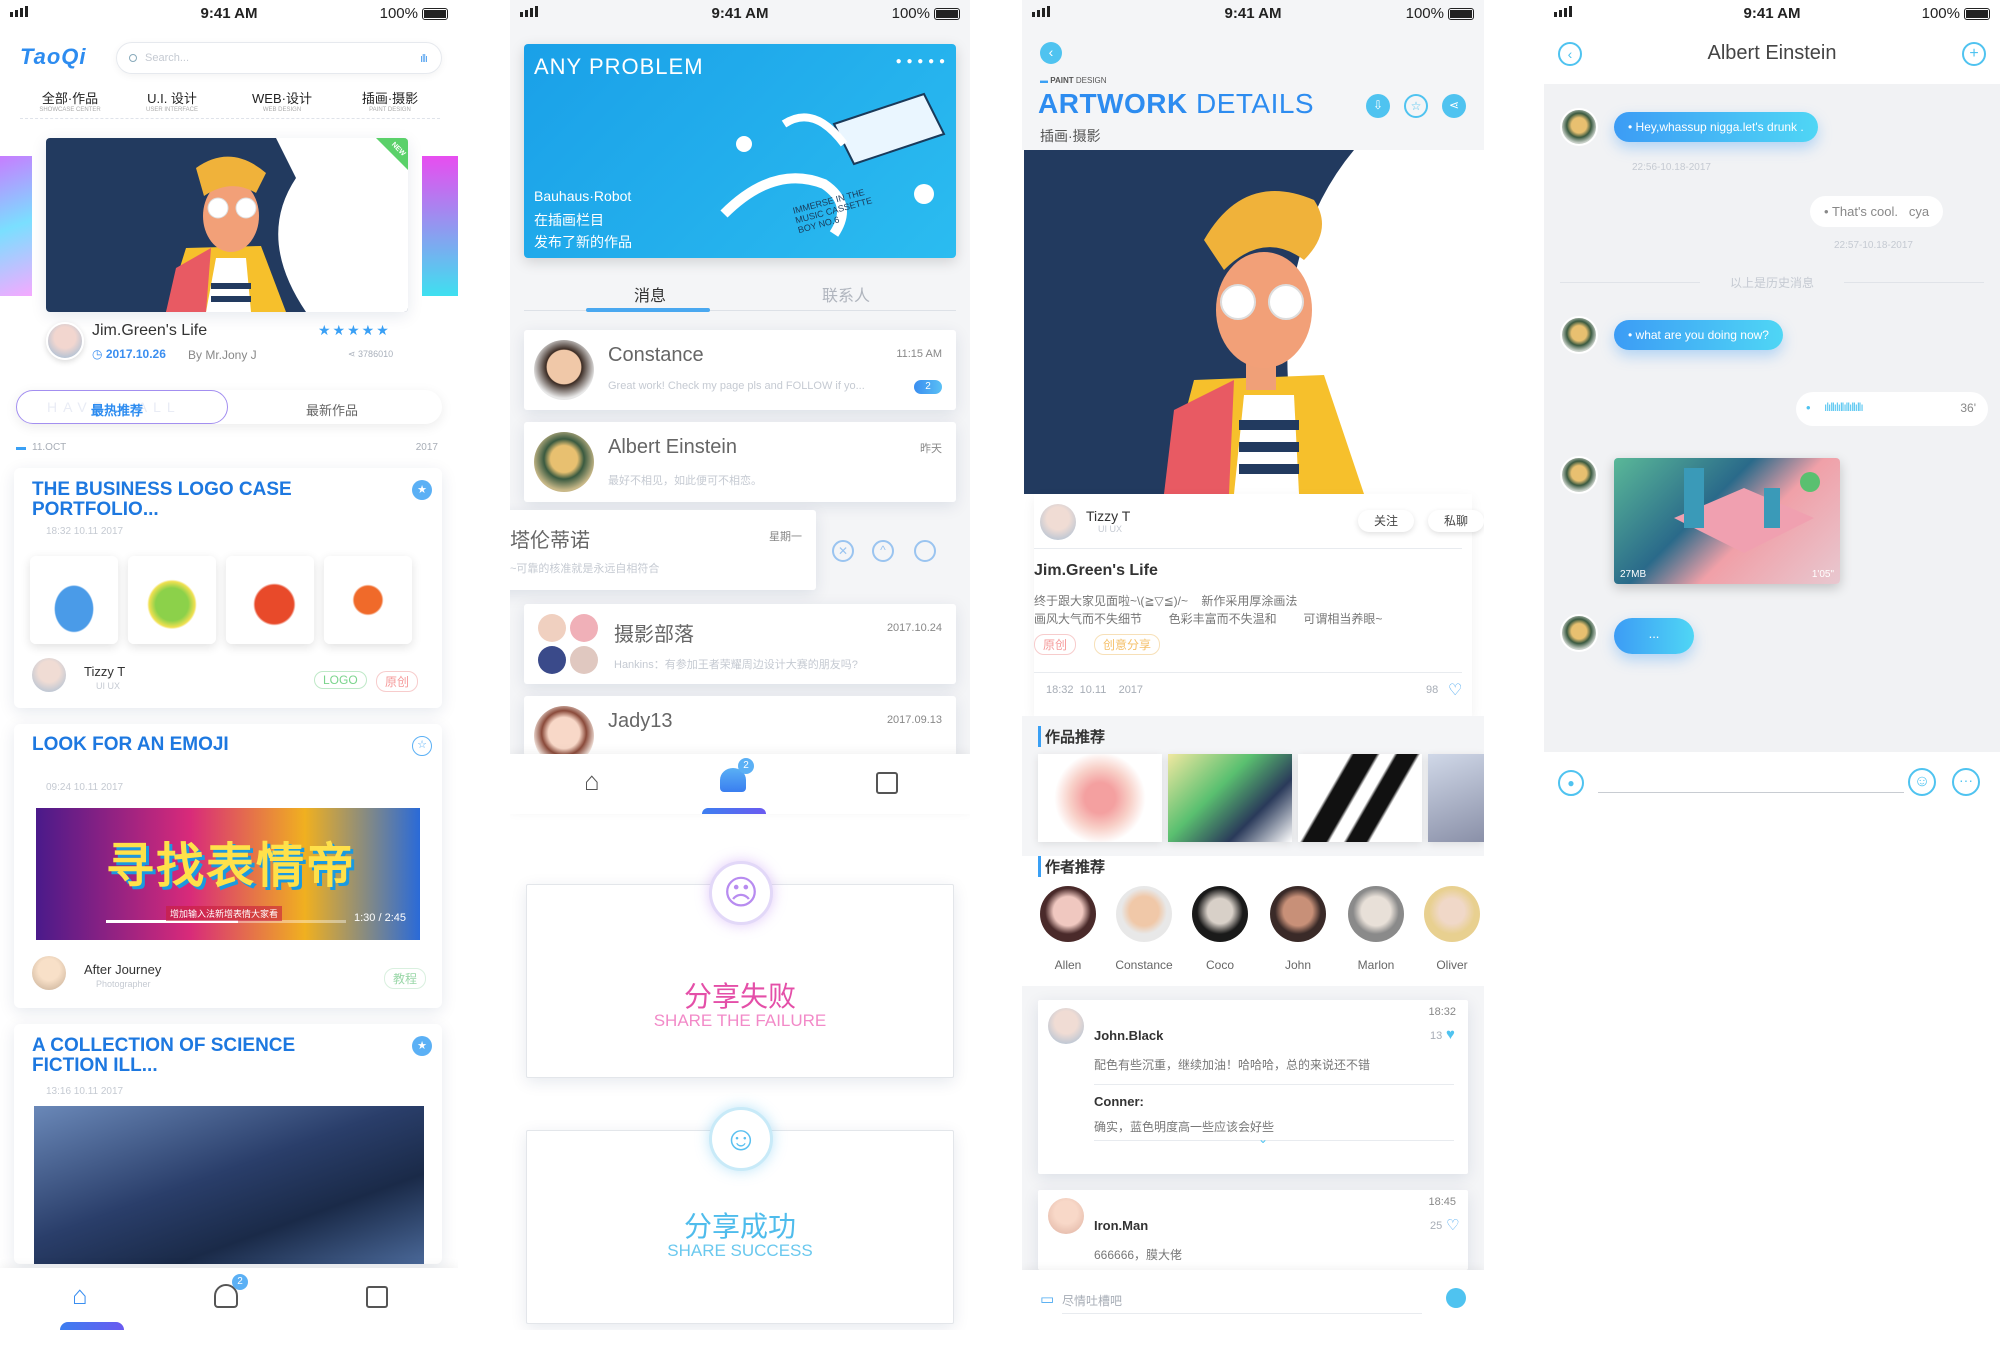 The image size is (2000, 1358). Describe the element at coordinates (914, 720) in the screenshot. I see `message-time: 2017.09.13` at that location.